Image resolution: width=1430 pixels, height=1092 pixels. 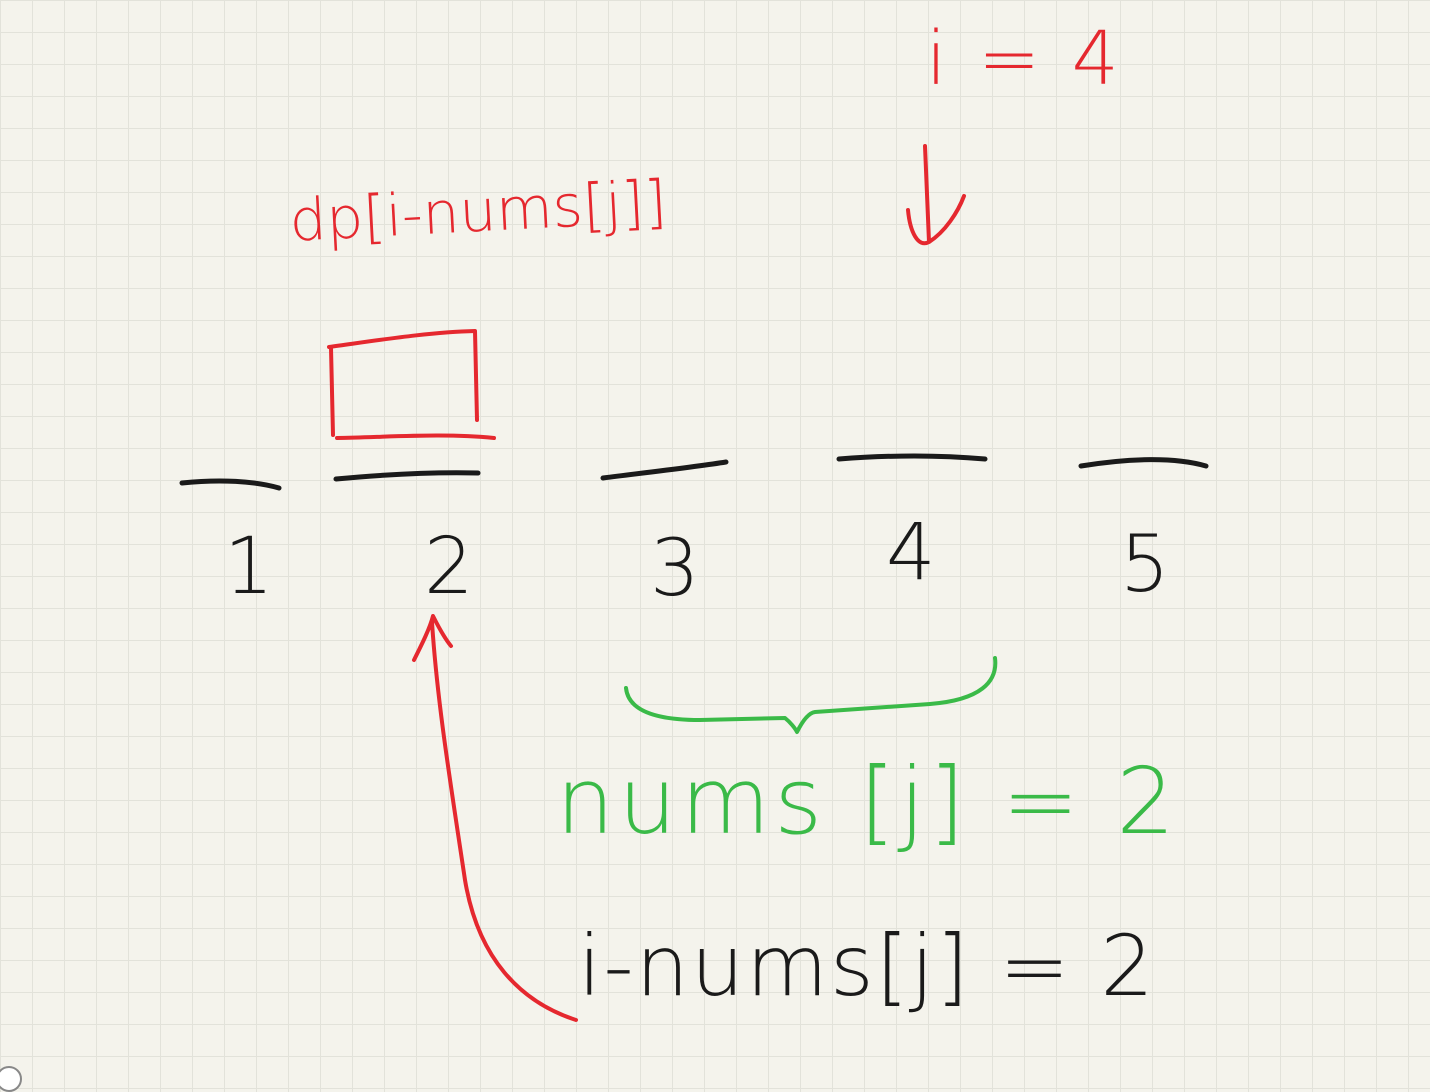 What do you see at coordinates (811, 695) in the screenshot?
I see `range-brace` at bounding box center [811, 695].